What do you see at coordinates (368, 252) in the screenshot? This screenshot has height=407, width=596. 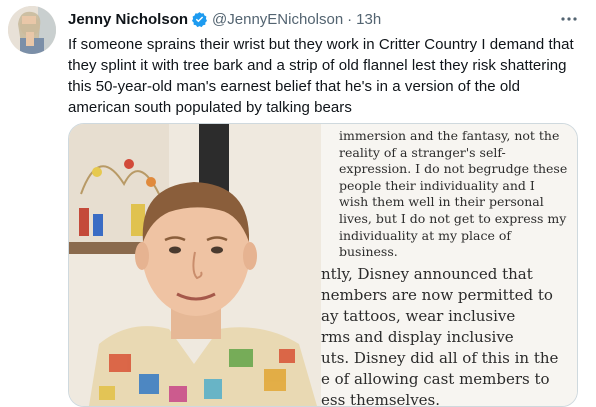 I see `quote-line: business.` at bounding box center [368, 252].